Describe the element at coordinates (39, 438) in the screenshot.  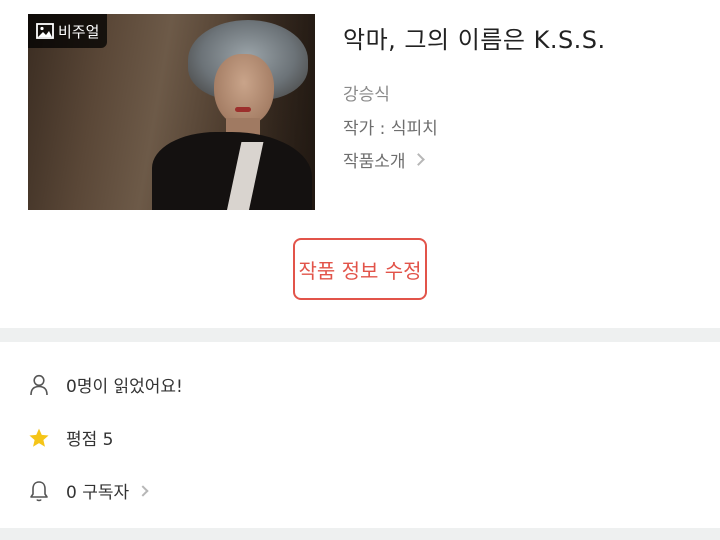
I see `star-icon` at that location.